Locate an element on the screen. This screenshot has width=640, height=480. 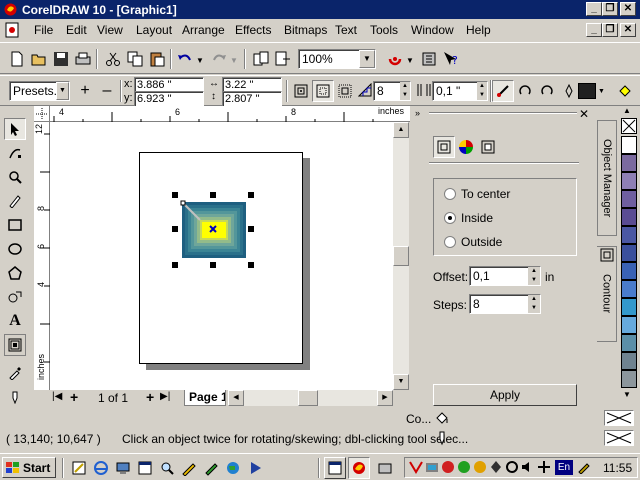
handle-bottom-left is located at coordinates (175, 265).